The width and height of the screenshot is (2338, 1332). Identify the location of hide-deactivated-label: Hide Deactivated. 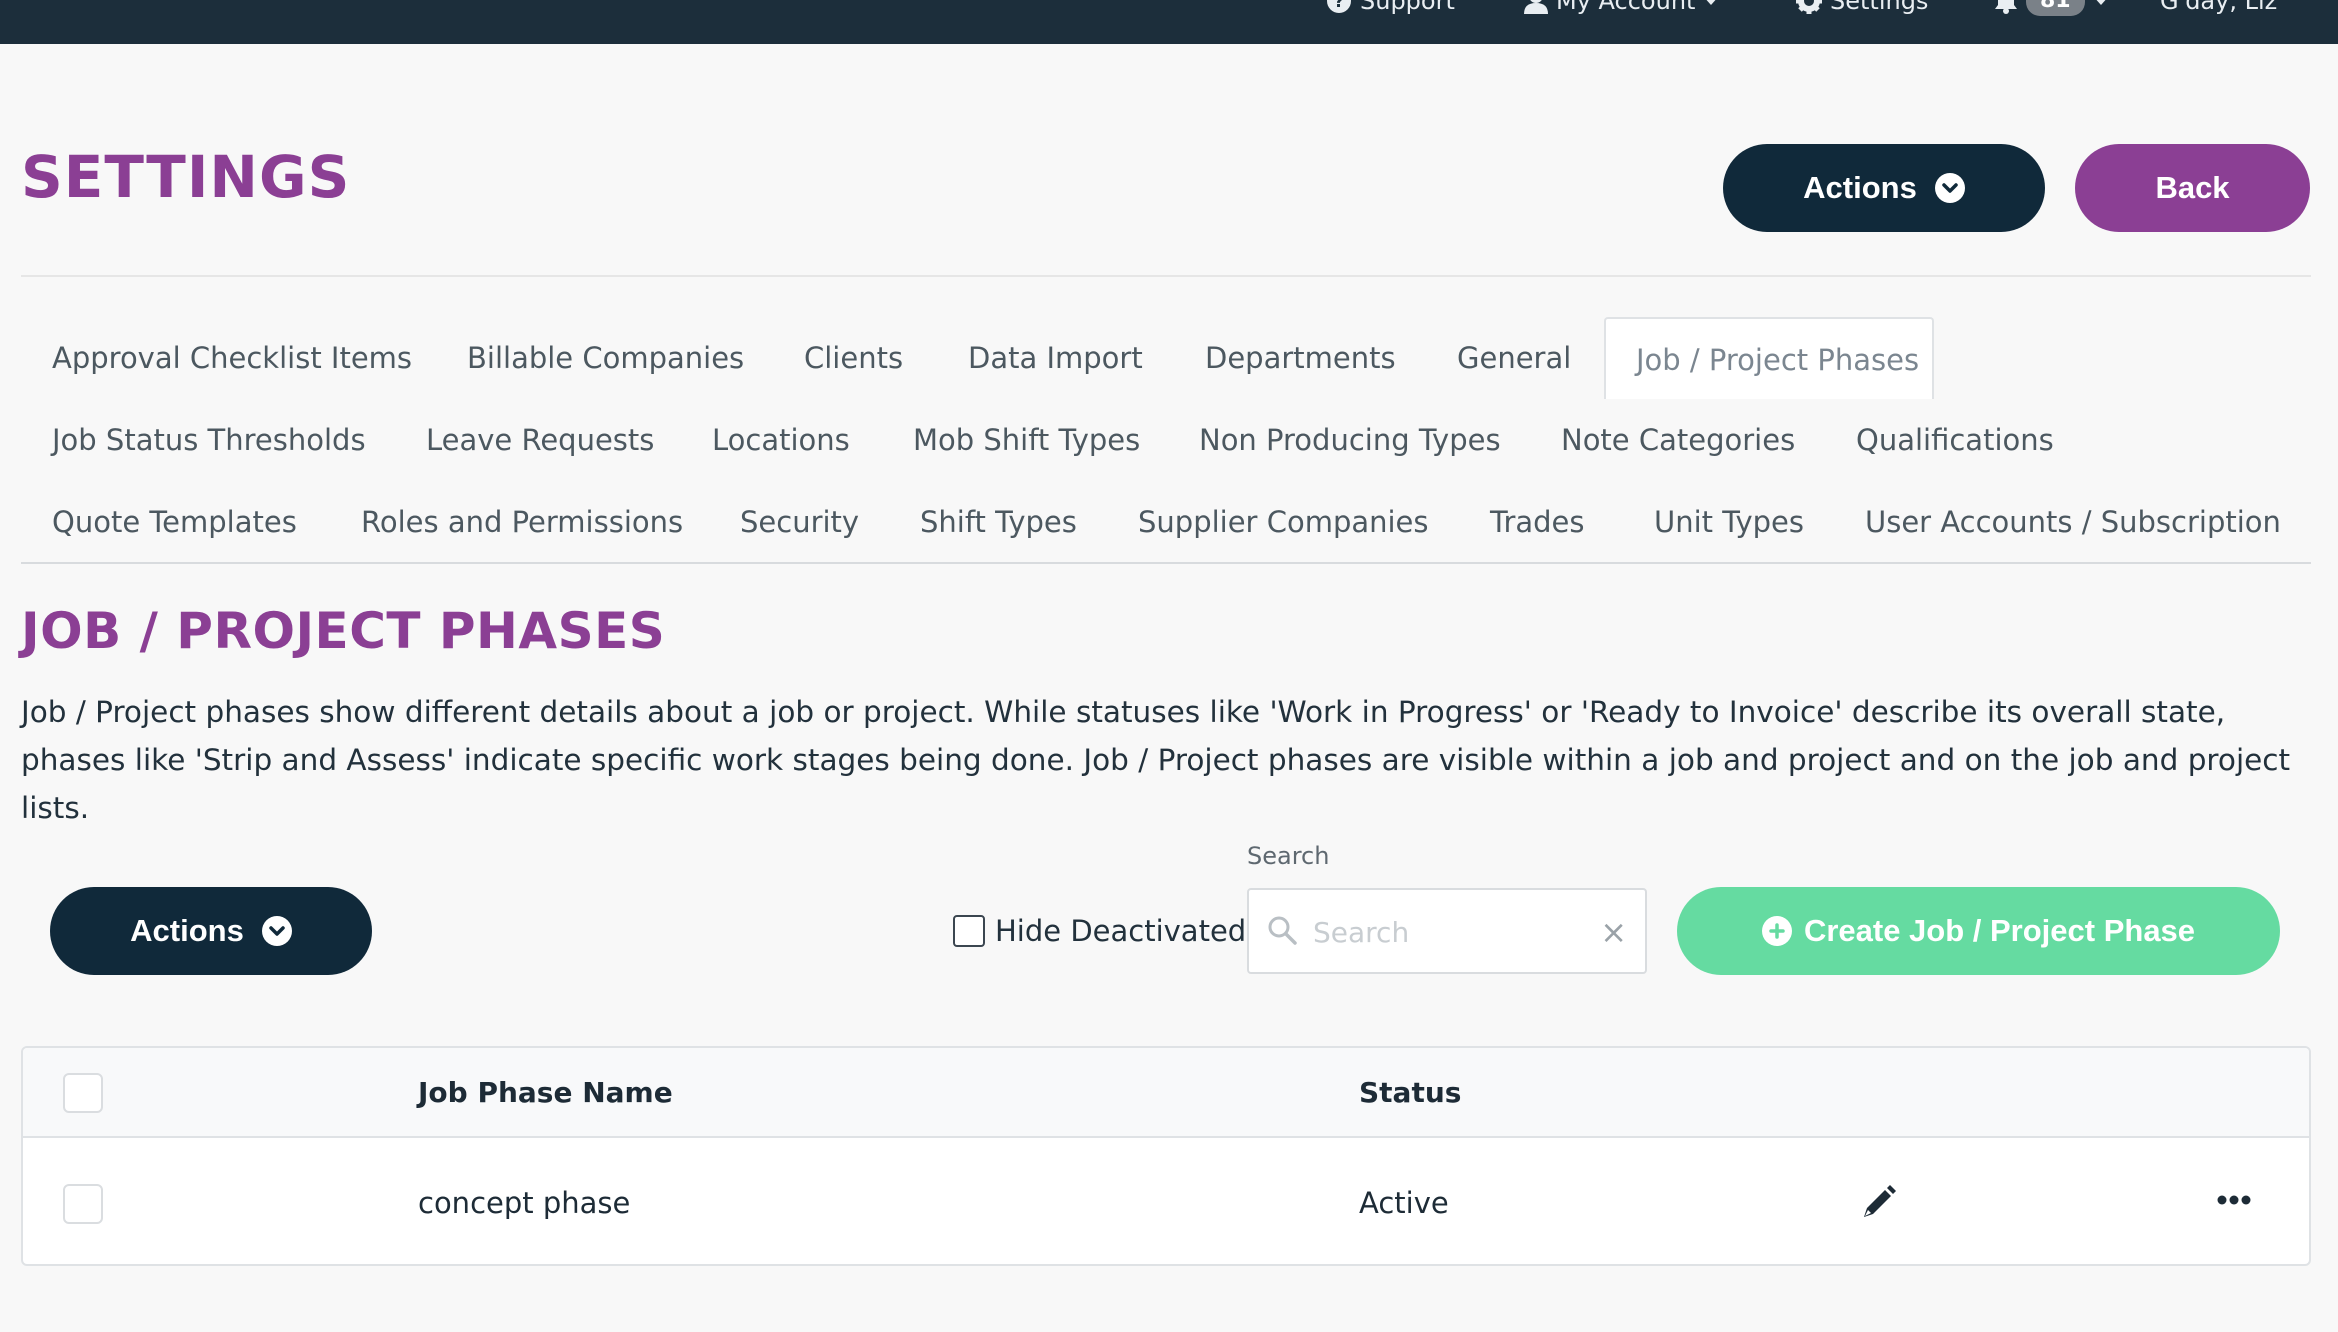
(1121, 931).